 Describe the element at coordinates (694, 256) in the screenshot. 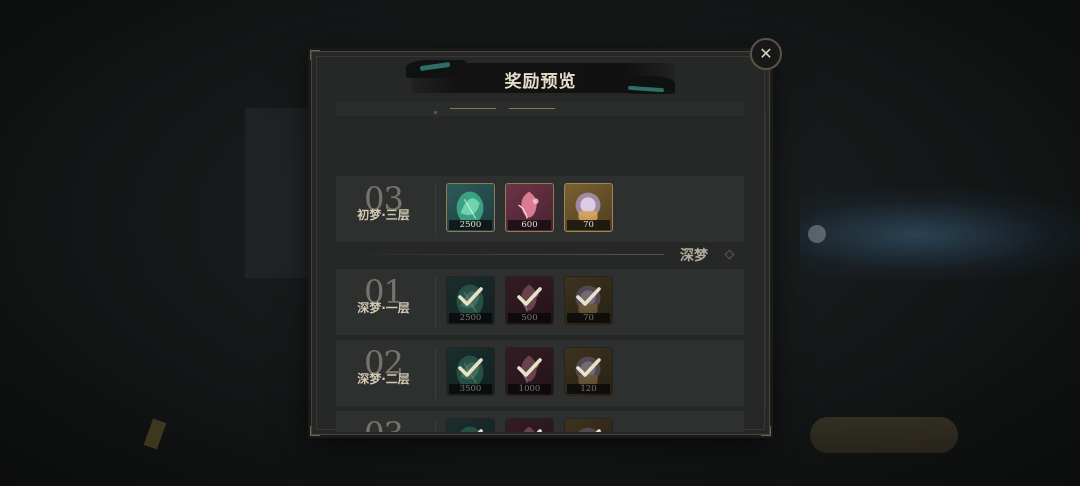

I see `section-label: 深梦` at that location.